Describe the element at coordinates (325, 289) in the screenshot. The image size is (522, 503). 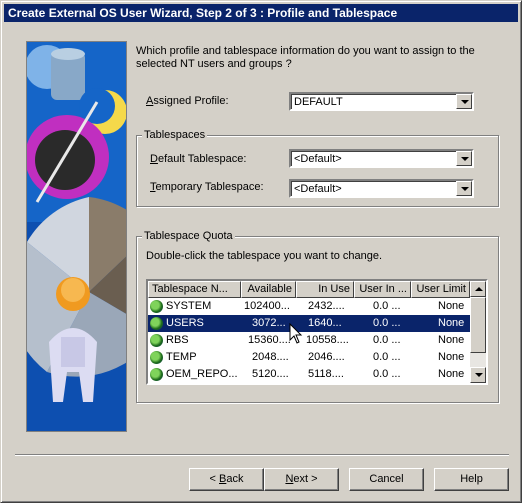
I see `column-header-in-use: In Use` at that location.